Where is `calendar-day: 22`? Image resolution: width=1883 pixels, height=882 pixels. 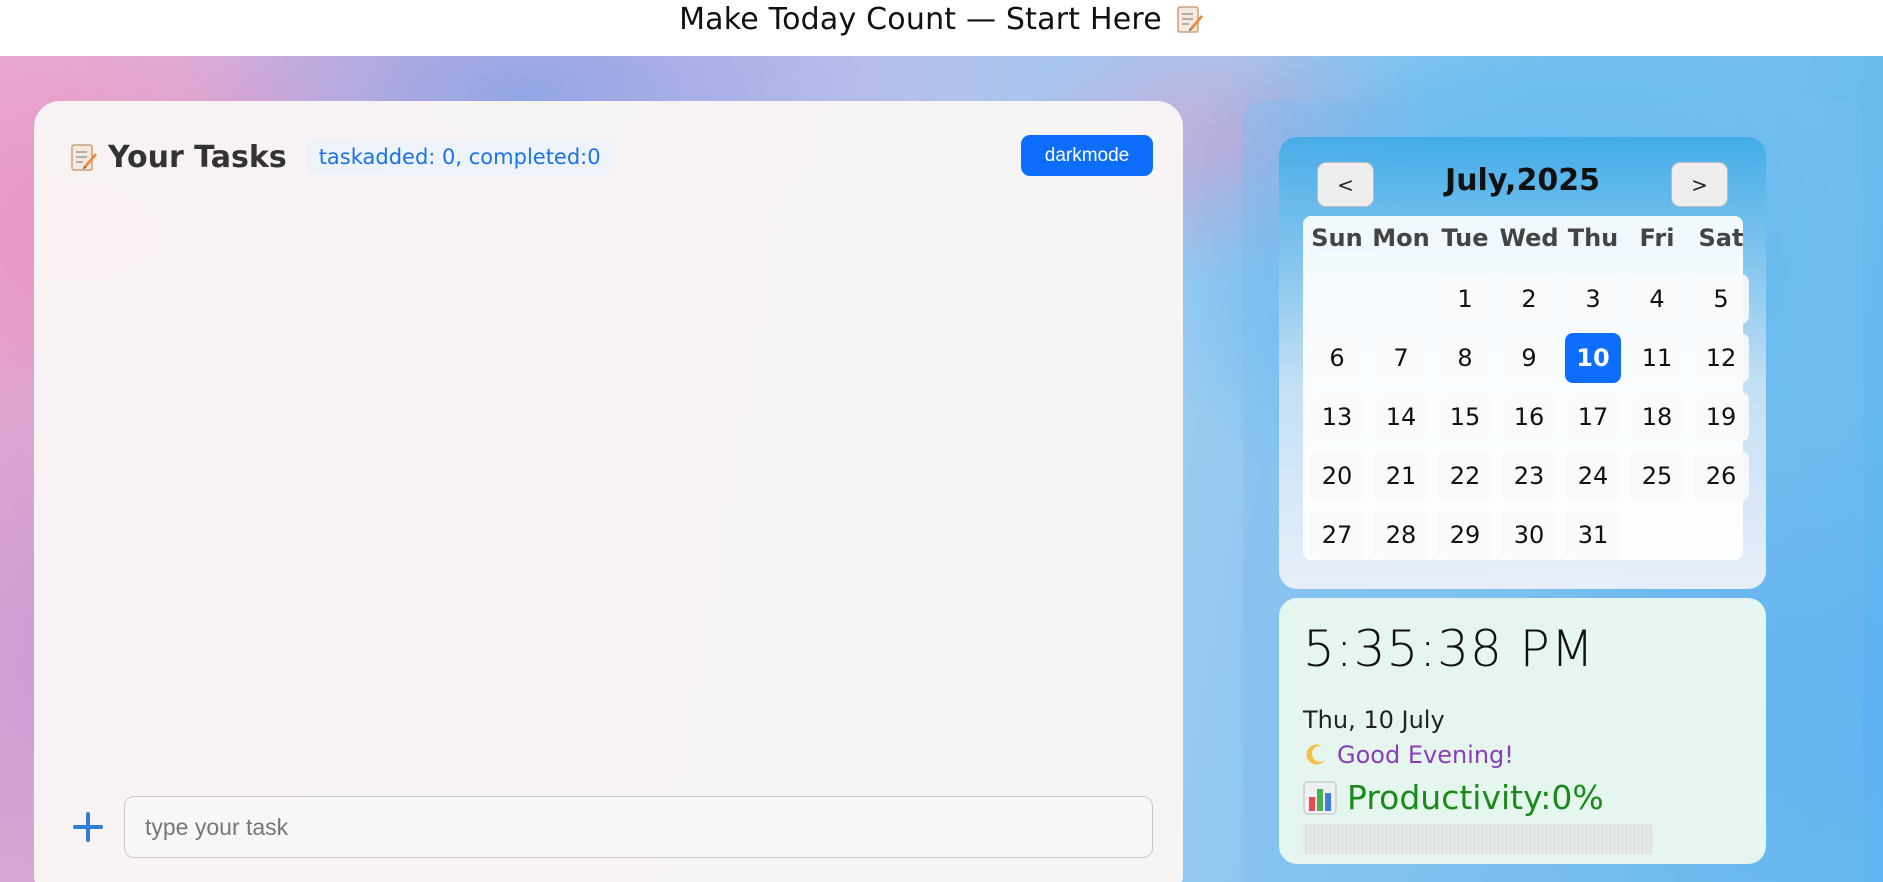 calendar-day: 22 is located at coordinates (1465, 476).